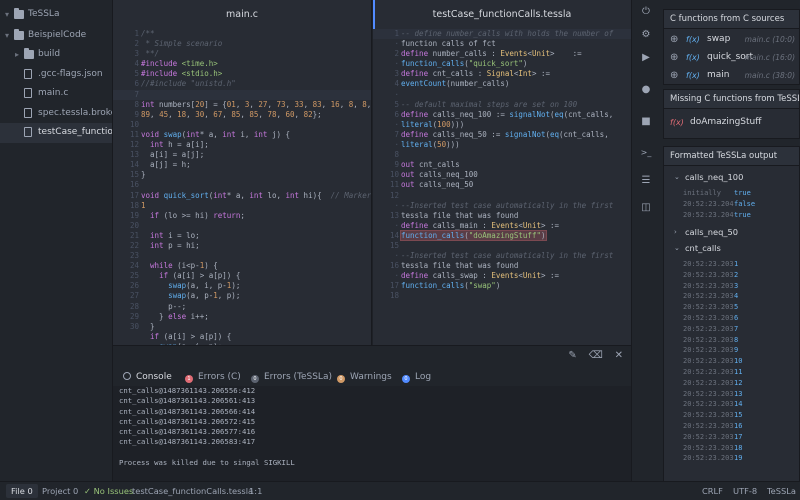  What do you see at coordinates (726, 122) in the screenshot?
I see `function-name: doAmazingStuff` at bounding box center [726, 122].